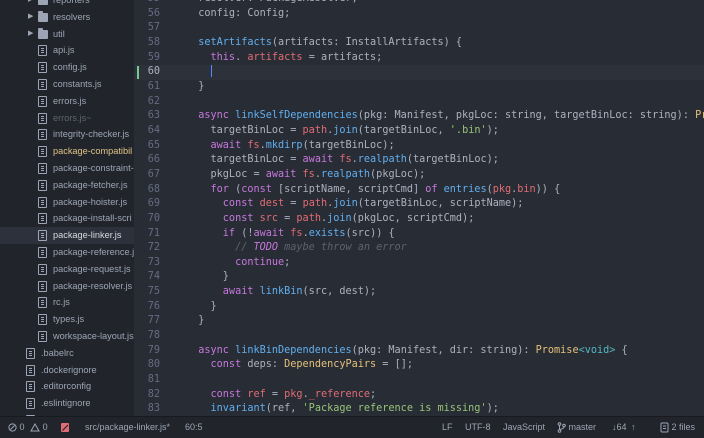 This screenshot has height=438, width=704. Describe the element at coordinates (524, 427) in the screenshot. I see `grammar-selector: JavaScript` at that location.